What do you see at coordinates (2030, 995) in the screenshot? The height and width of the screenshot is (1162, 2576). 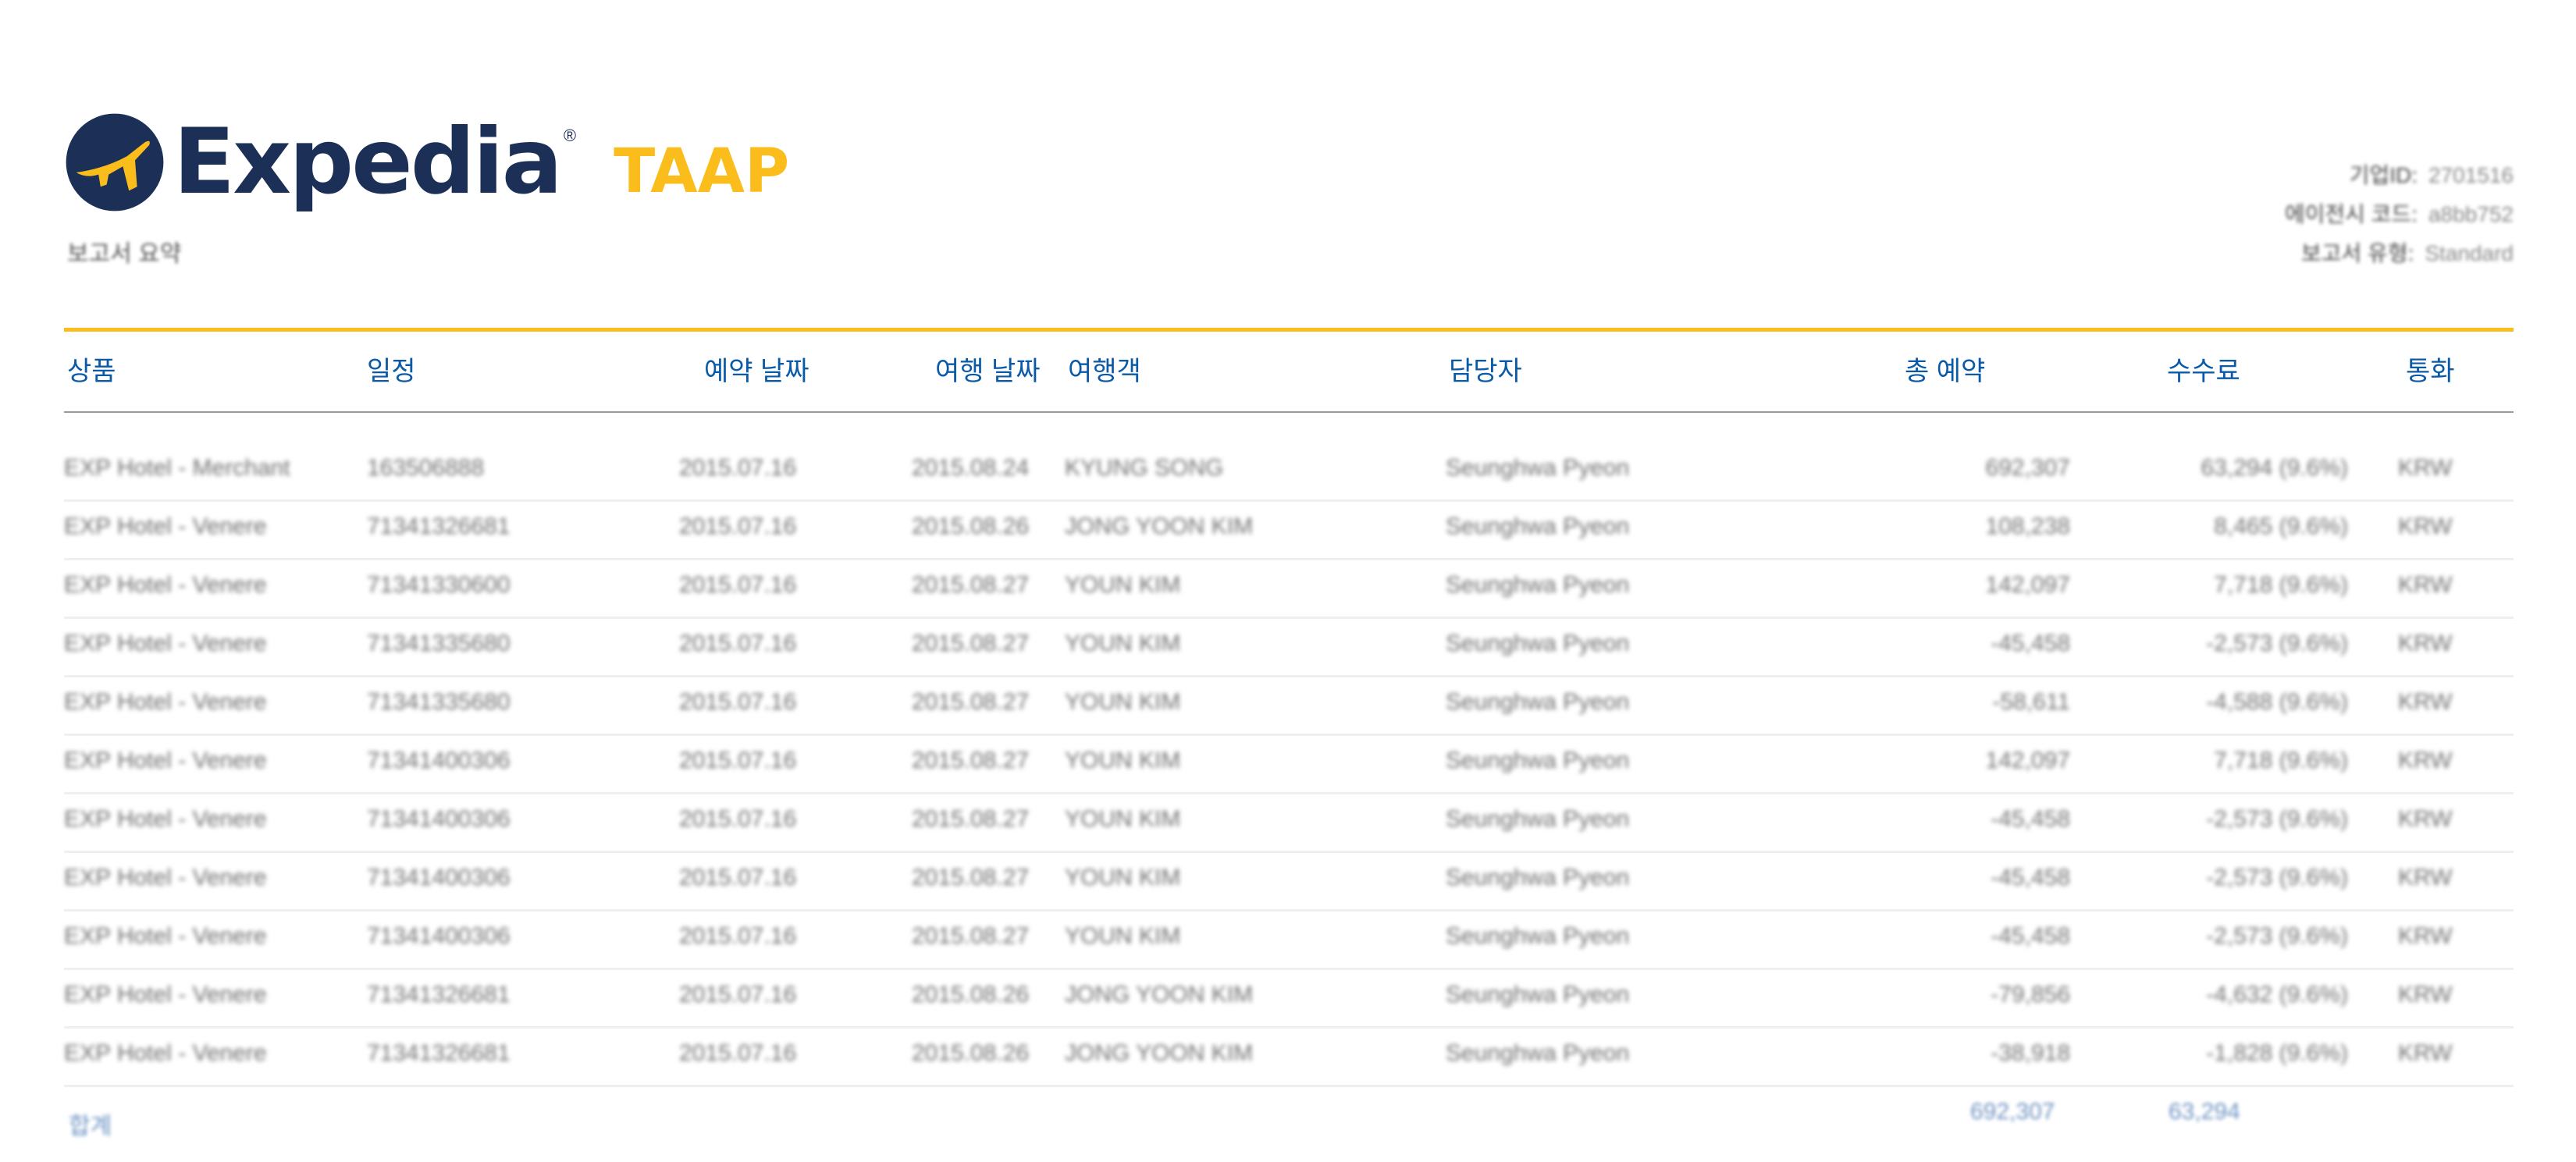 I see `cell-total-booking: -79,856` at bounding box center [2030, 995].